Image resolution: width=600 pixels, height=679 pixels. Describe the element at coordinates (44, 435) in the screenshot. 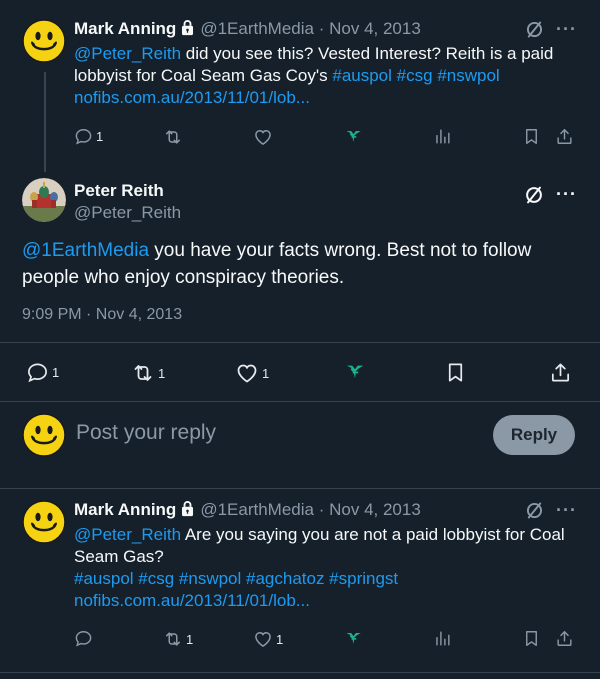

I see `current-user-avatar` at that location.